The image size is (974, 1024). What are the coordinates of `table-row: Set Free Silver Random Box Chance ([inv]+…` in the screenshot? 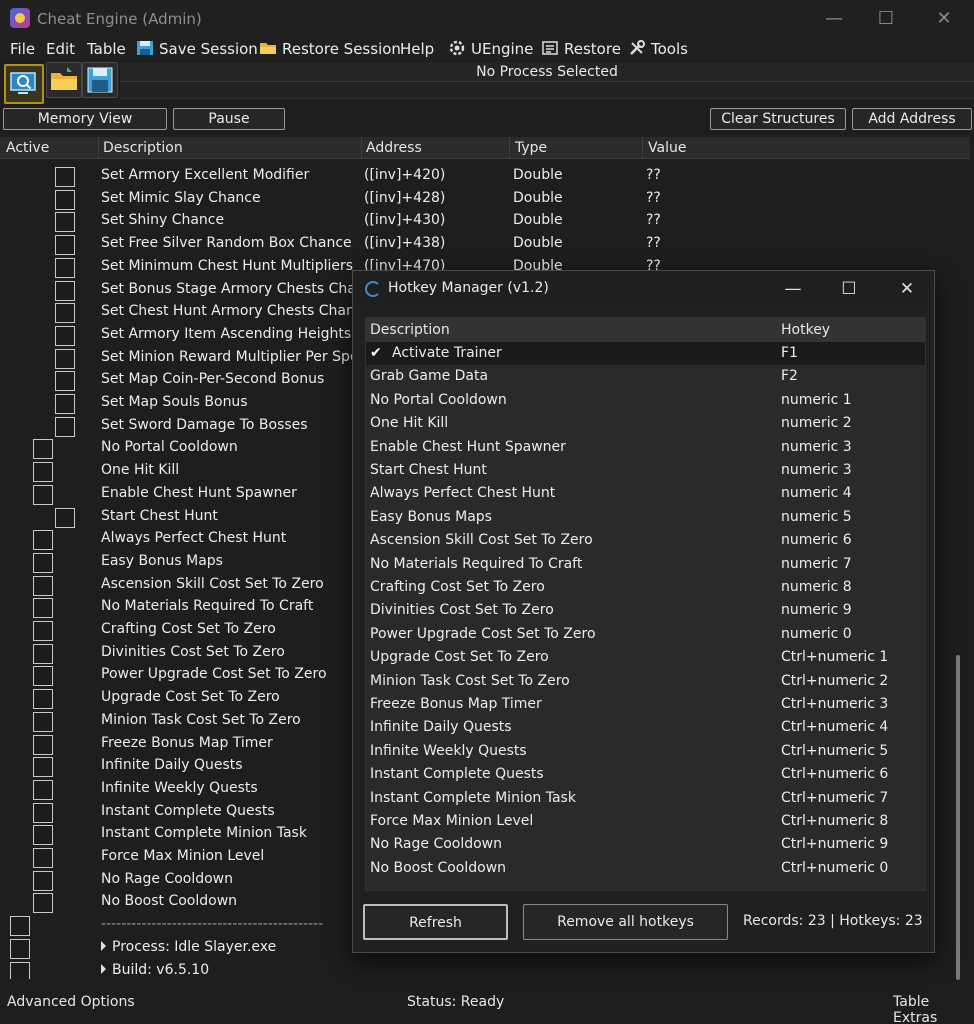 It's located at (485, 244).